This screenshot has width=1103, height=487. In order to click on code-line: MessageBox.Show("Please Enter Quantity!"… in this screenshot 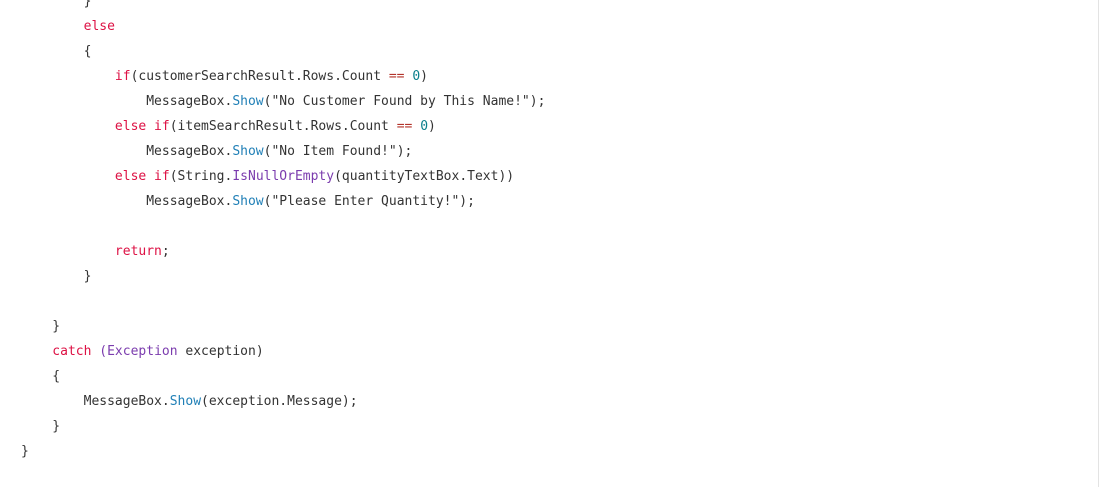, I will do `click(283, 201)`.